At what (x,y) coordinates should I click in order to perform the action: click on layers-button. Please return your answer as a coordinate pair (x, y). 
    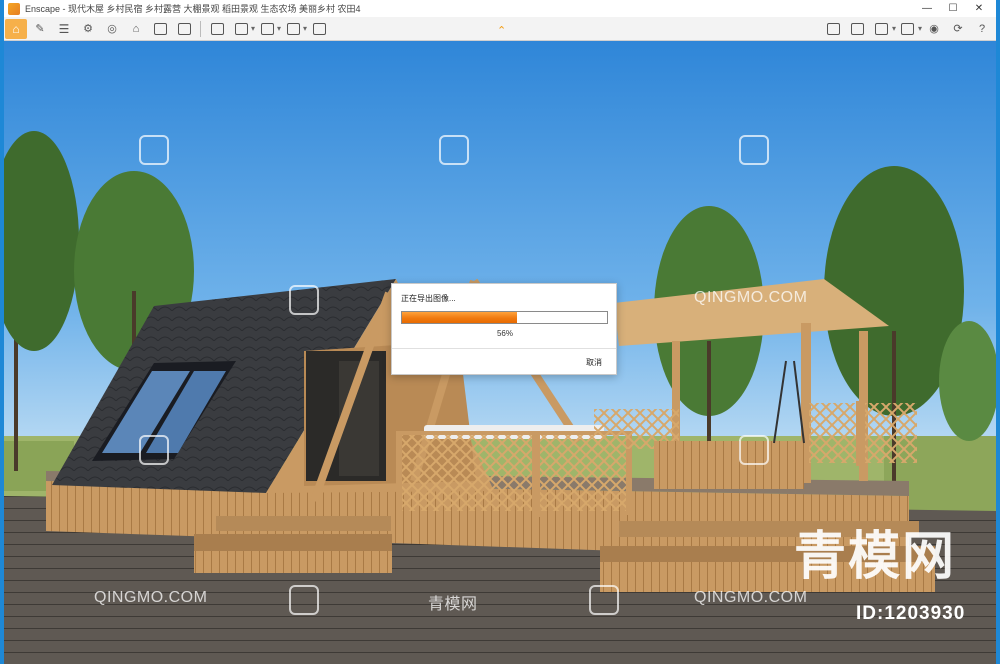
    Looking at the image, I should click on (908, 29).